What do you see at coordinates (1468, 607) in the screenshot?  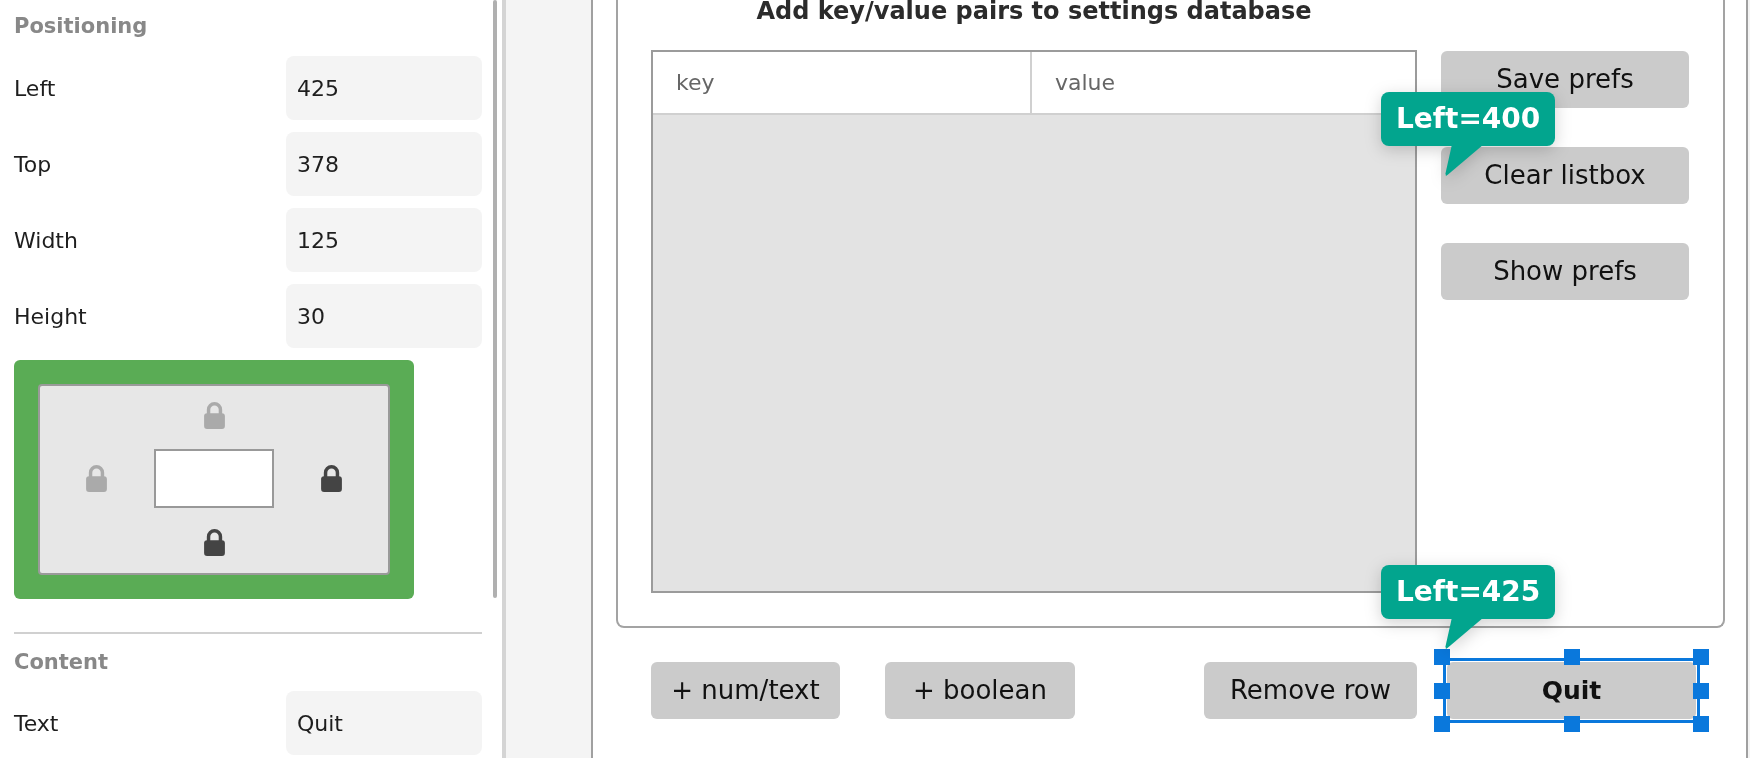 I see `guide-tooltip: Left=425` at bounding box center [1468, 607].